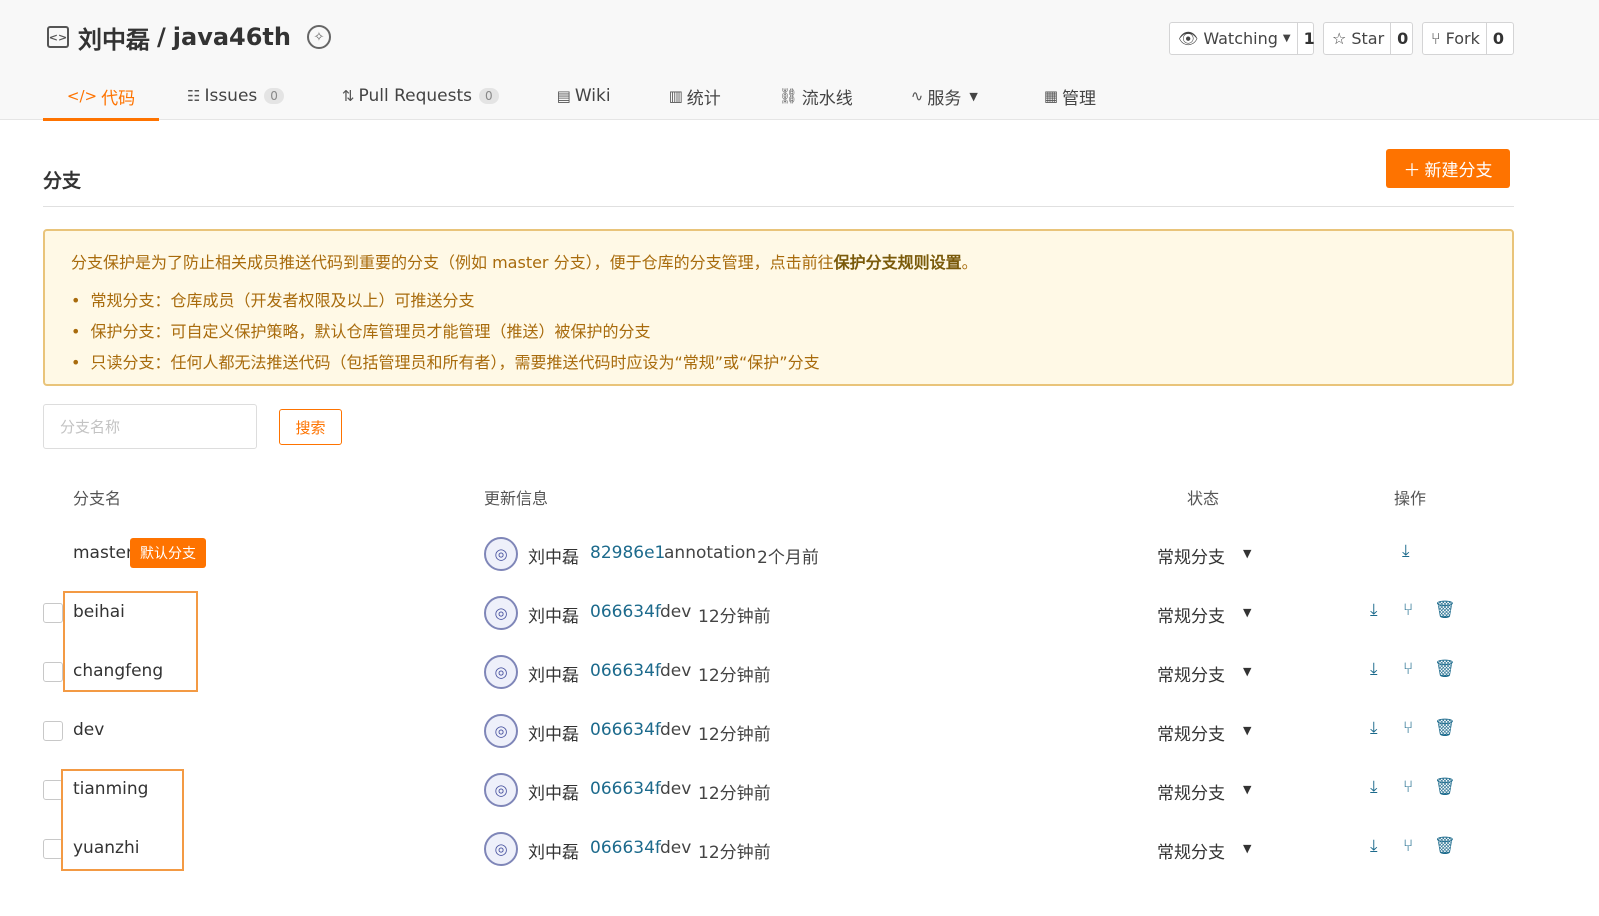 Image resolution: width=1599 pixels, height=916 pixels. I want to click on tab-manage: ▦ 管理, so click(1070, 96).